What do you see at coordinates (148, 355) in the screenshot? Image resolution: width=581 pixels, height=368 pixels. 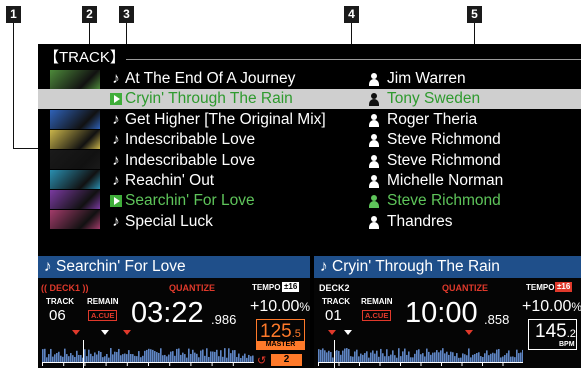 I see `deck1-waveform` at bounding box center [148, 355].